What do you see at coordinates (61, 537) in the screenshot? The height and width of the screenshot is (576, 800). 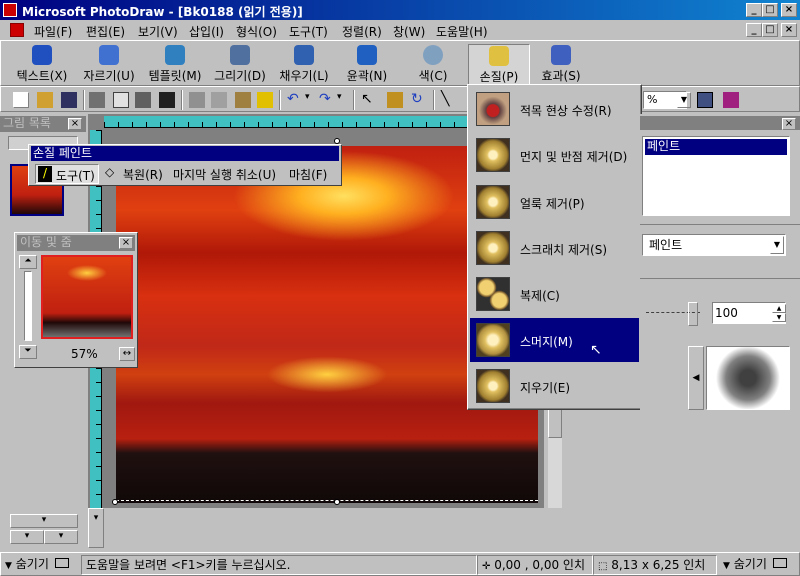 I see `scroll-end-button: ▾` at bounding box center [61, 537].